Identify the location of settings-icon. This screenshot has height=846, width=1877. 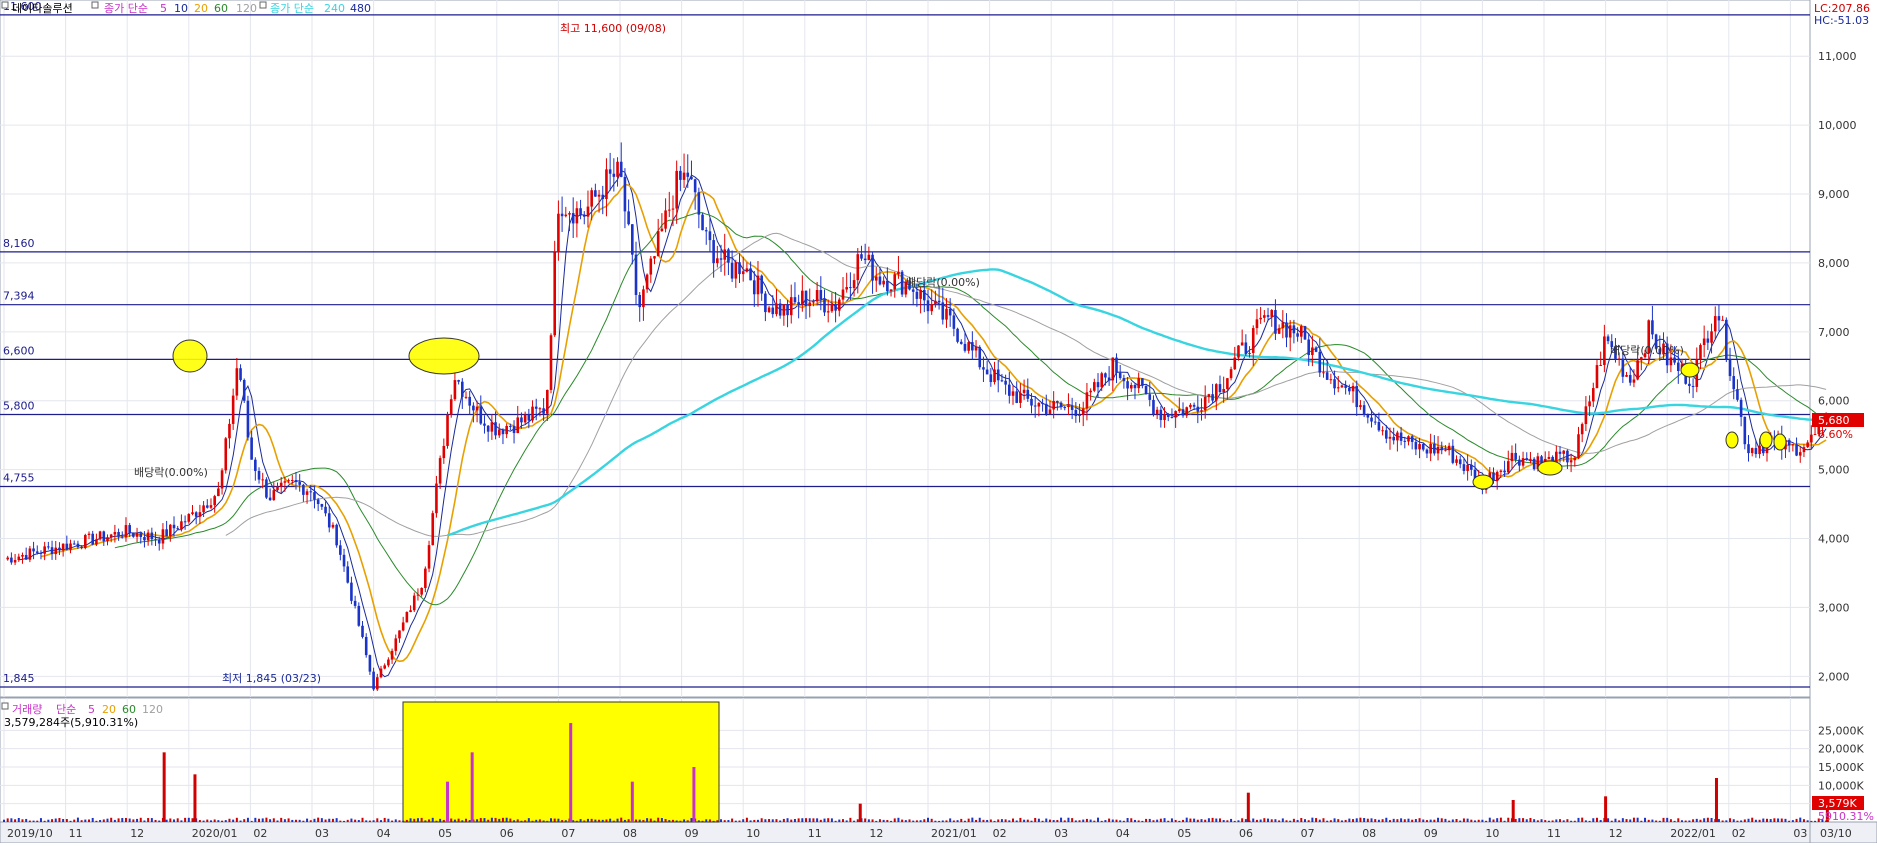
(5, 5).